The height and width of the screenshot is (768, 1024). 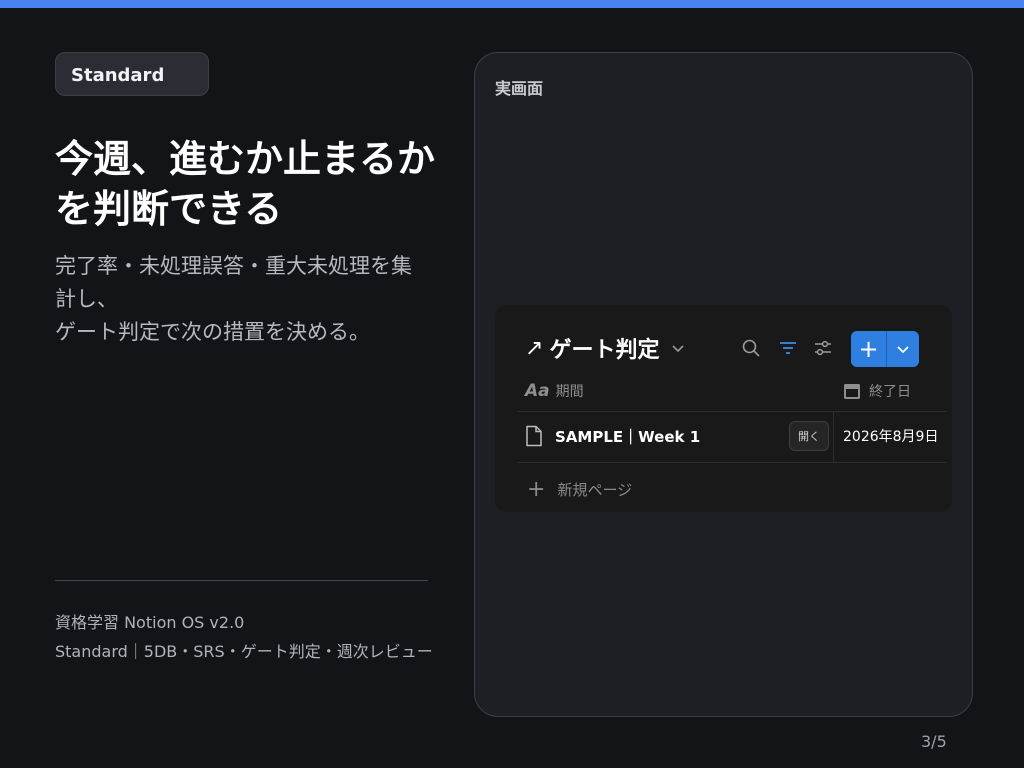 I want to click on text-property-icon: Aa, so click(x=537, y=391).